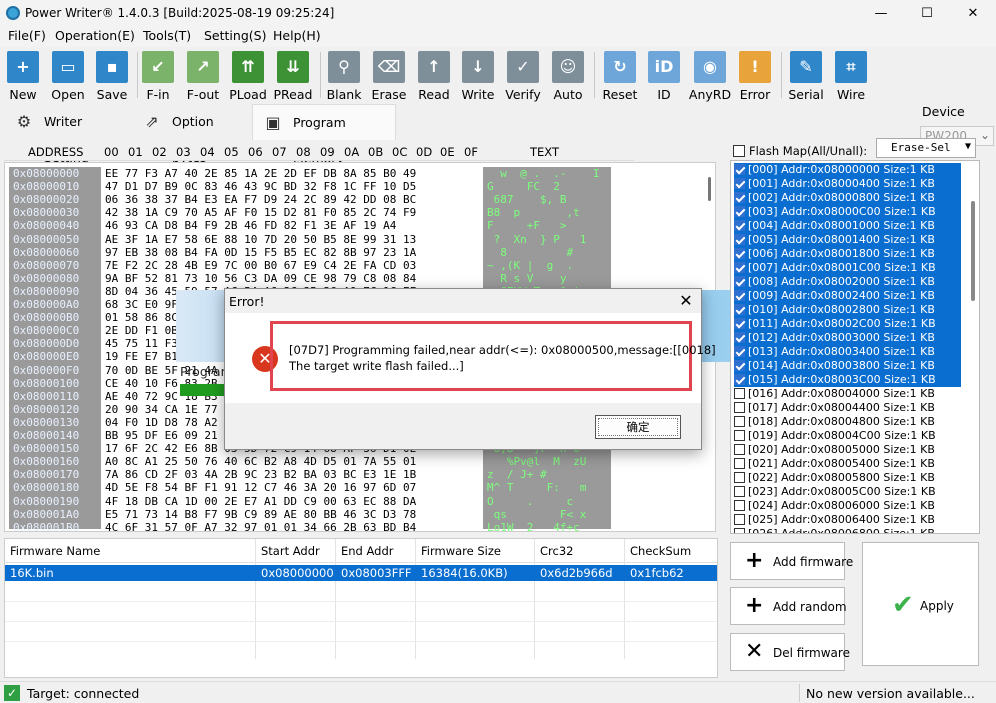  Describe the element at coordinates (973, 251) in the screenshot. I see `scrollbar-thumb` at that location.